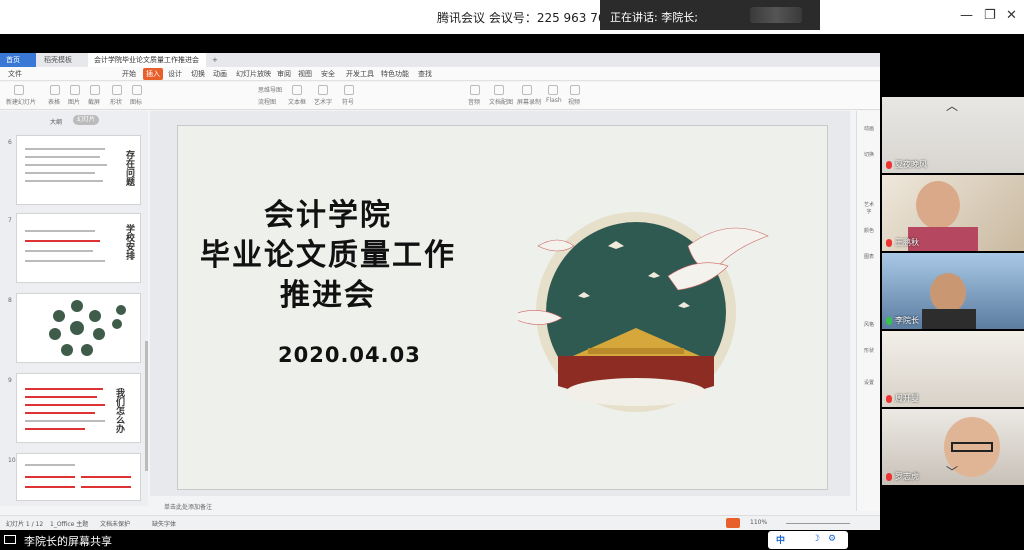 The height and width of the screenshot is (550, 1024). I want to click on screen-share-bar: 李院长的屏幕共享 中 ☽ ⚙, so click(512, 540).